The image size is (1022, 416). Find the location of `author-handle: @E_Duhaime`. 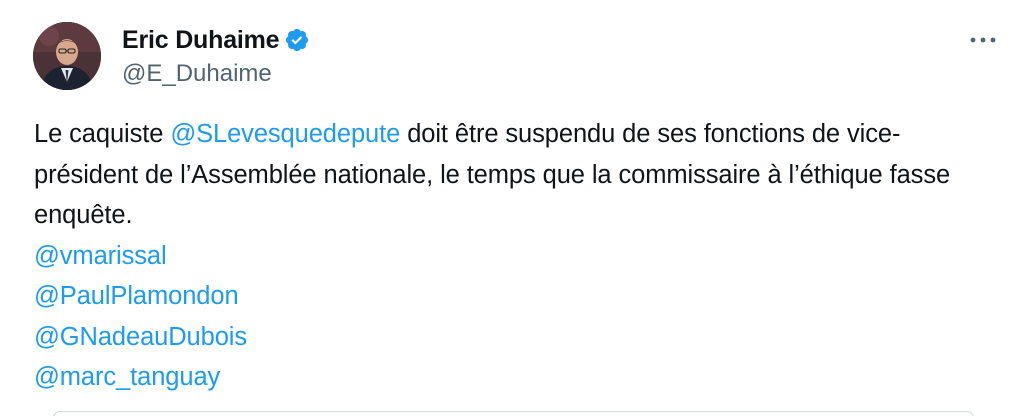

author-handle: @E_Duhaime is located at coordinates (197, 74).